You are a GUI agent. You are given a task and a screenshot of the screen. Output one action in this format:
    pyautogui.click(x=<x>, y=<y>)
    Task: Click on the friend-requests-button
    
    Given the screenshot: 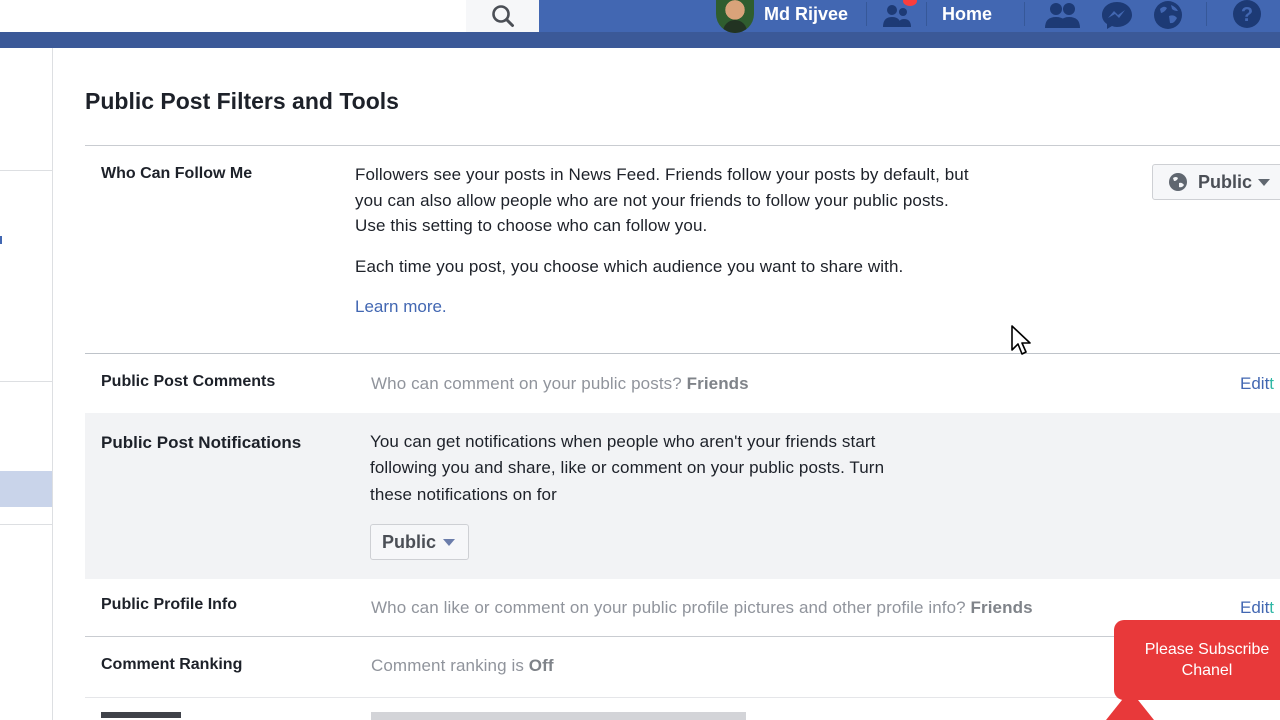 What is the action you would take?
    pyautogui.click(x=1062, y=15)
    